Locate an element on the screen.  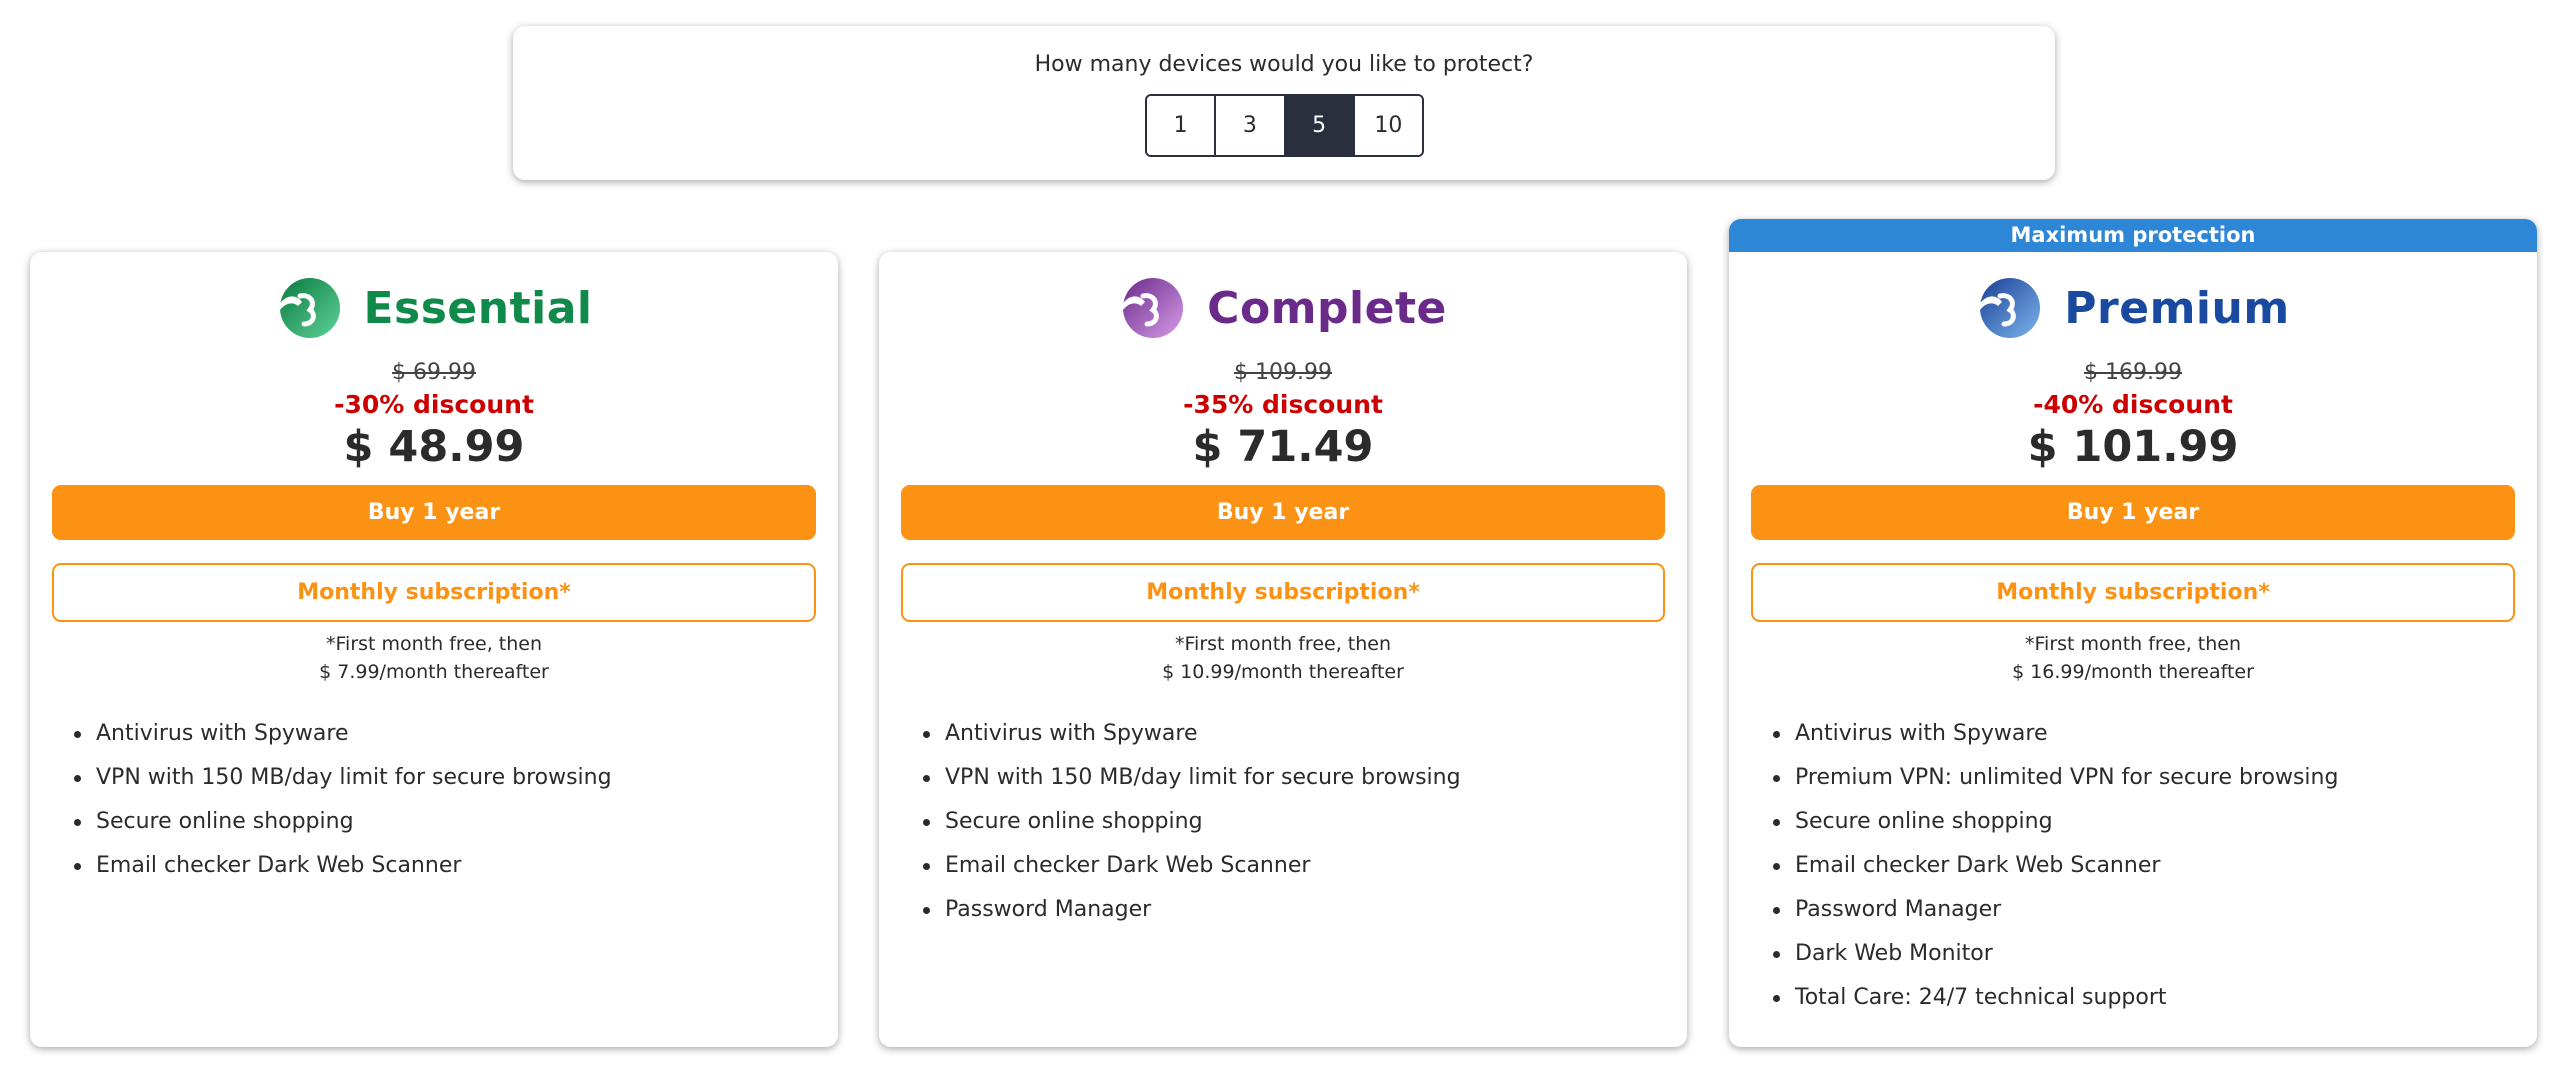
feature-item: Total Care: 24/7 technical support is located at coordinates (2055, 998).